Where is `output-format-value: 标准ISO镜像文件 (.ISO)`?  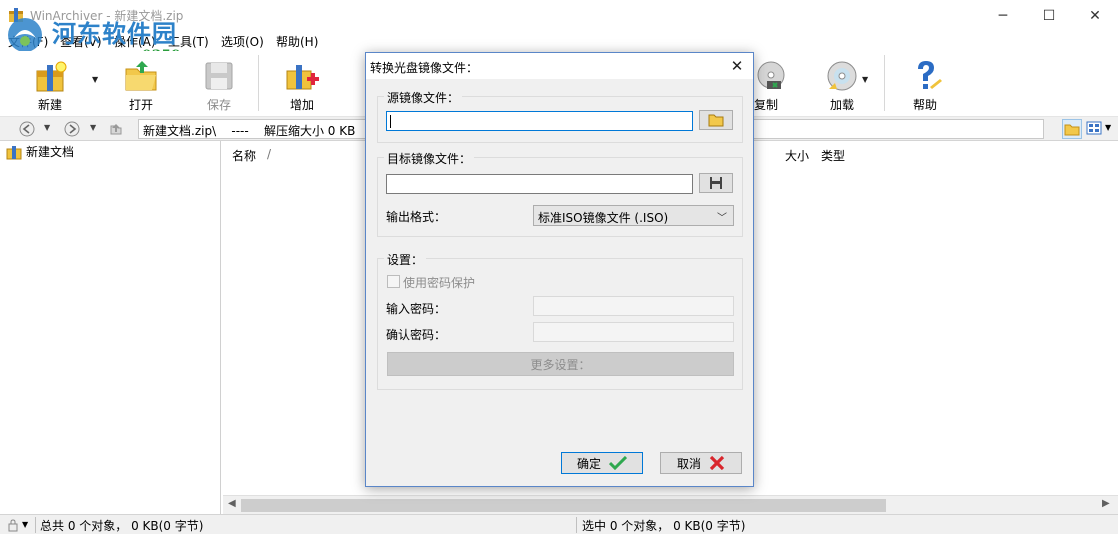 output-format-value: 标准ISO镜像文件 (.ISO) is located at coordinates (603, 218).